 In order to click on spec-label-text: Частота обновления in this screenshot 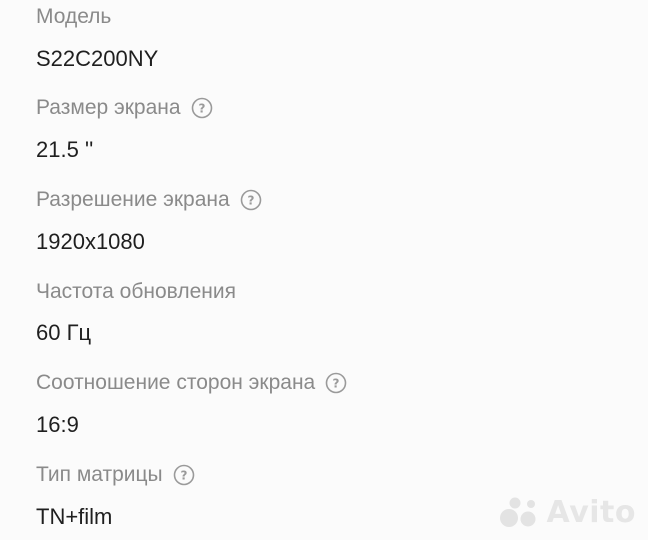, I will do `click(136, 291)`.